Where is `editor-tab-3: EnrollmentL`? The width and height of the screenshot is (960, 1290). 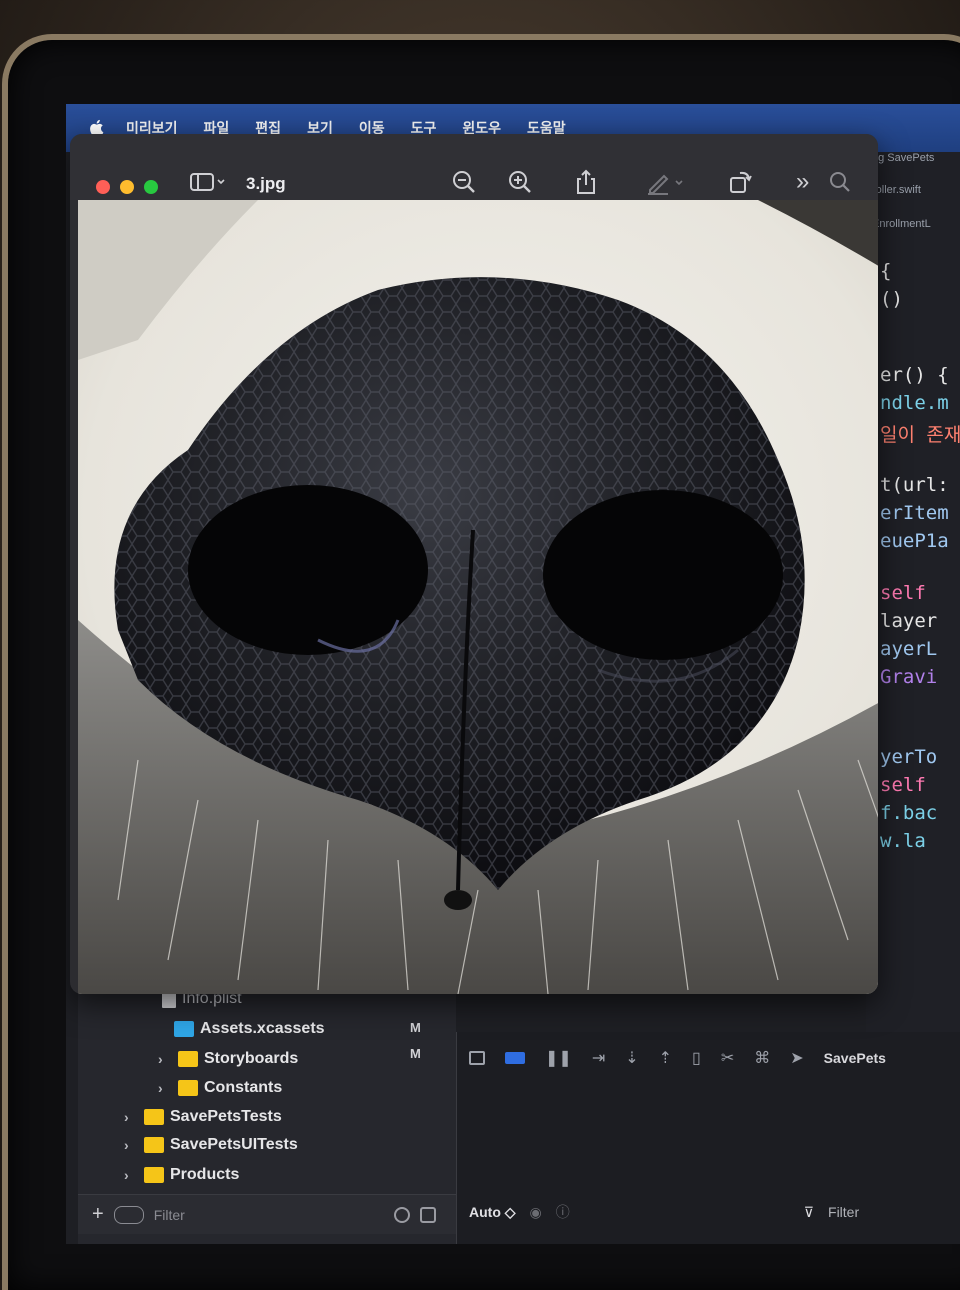
editor-tab-3: EnrollmentL is located at coordinates (901, 224).